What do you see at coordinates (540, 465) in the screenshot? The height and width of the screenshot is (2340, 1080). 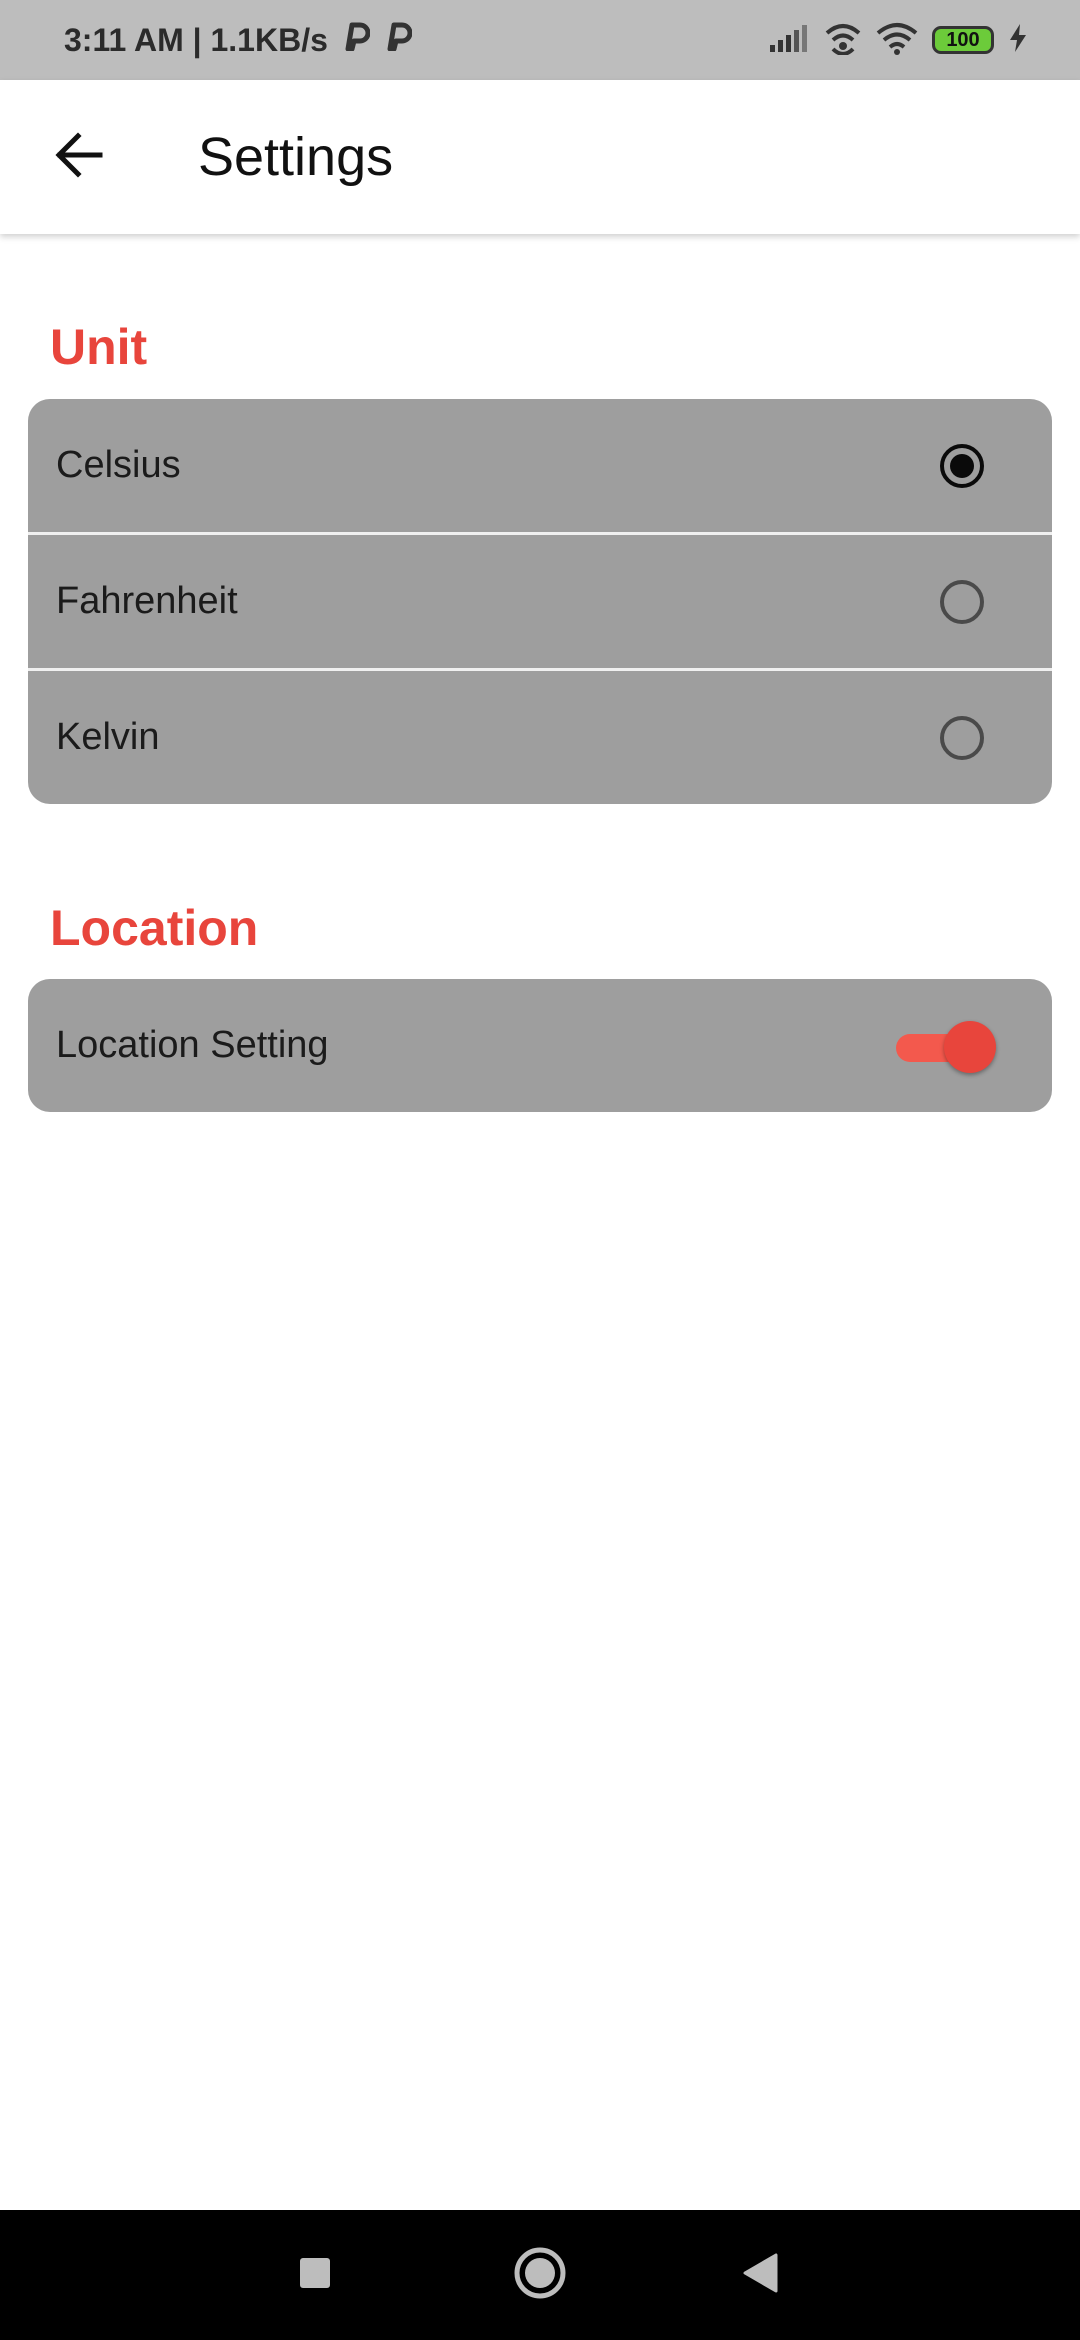 I see `unit-option-celsius: Celsius` at bounding box center [540, 465].